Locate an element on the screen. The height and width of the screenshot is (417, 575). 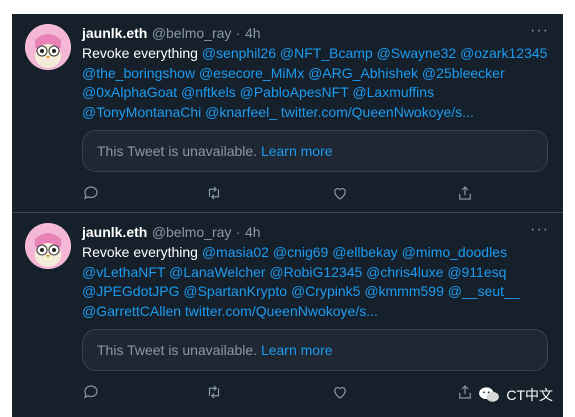
watermark: CT中文 is located at coordinates (515, 395).